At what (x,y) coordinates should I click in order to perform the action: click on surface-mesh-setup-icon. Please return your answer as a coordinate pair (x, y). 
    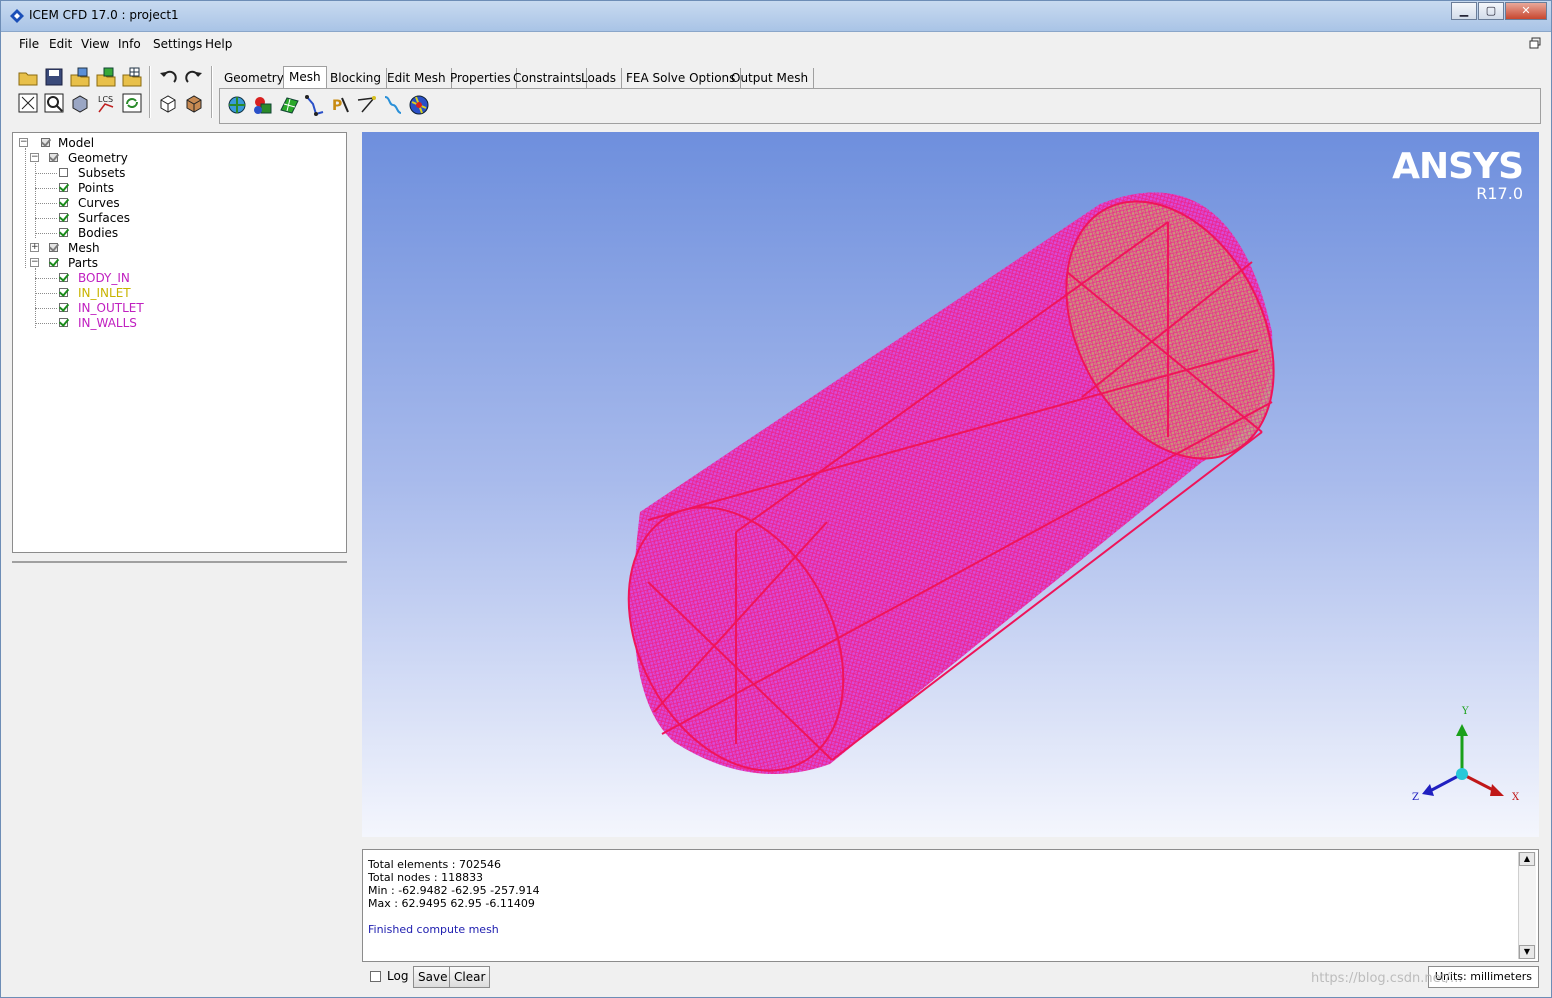
    Looking at the image, I should click on (289, 105).